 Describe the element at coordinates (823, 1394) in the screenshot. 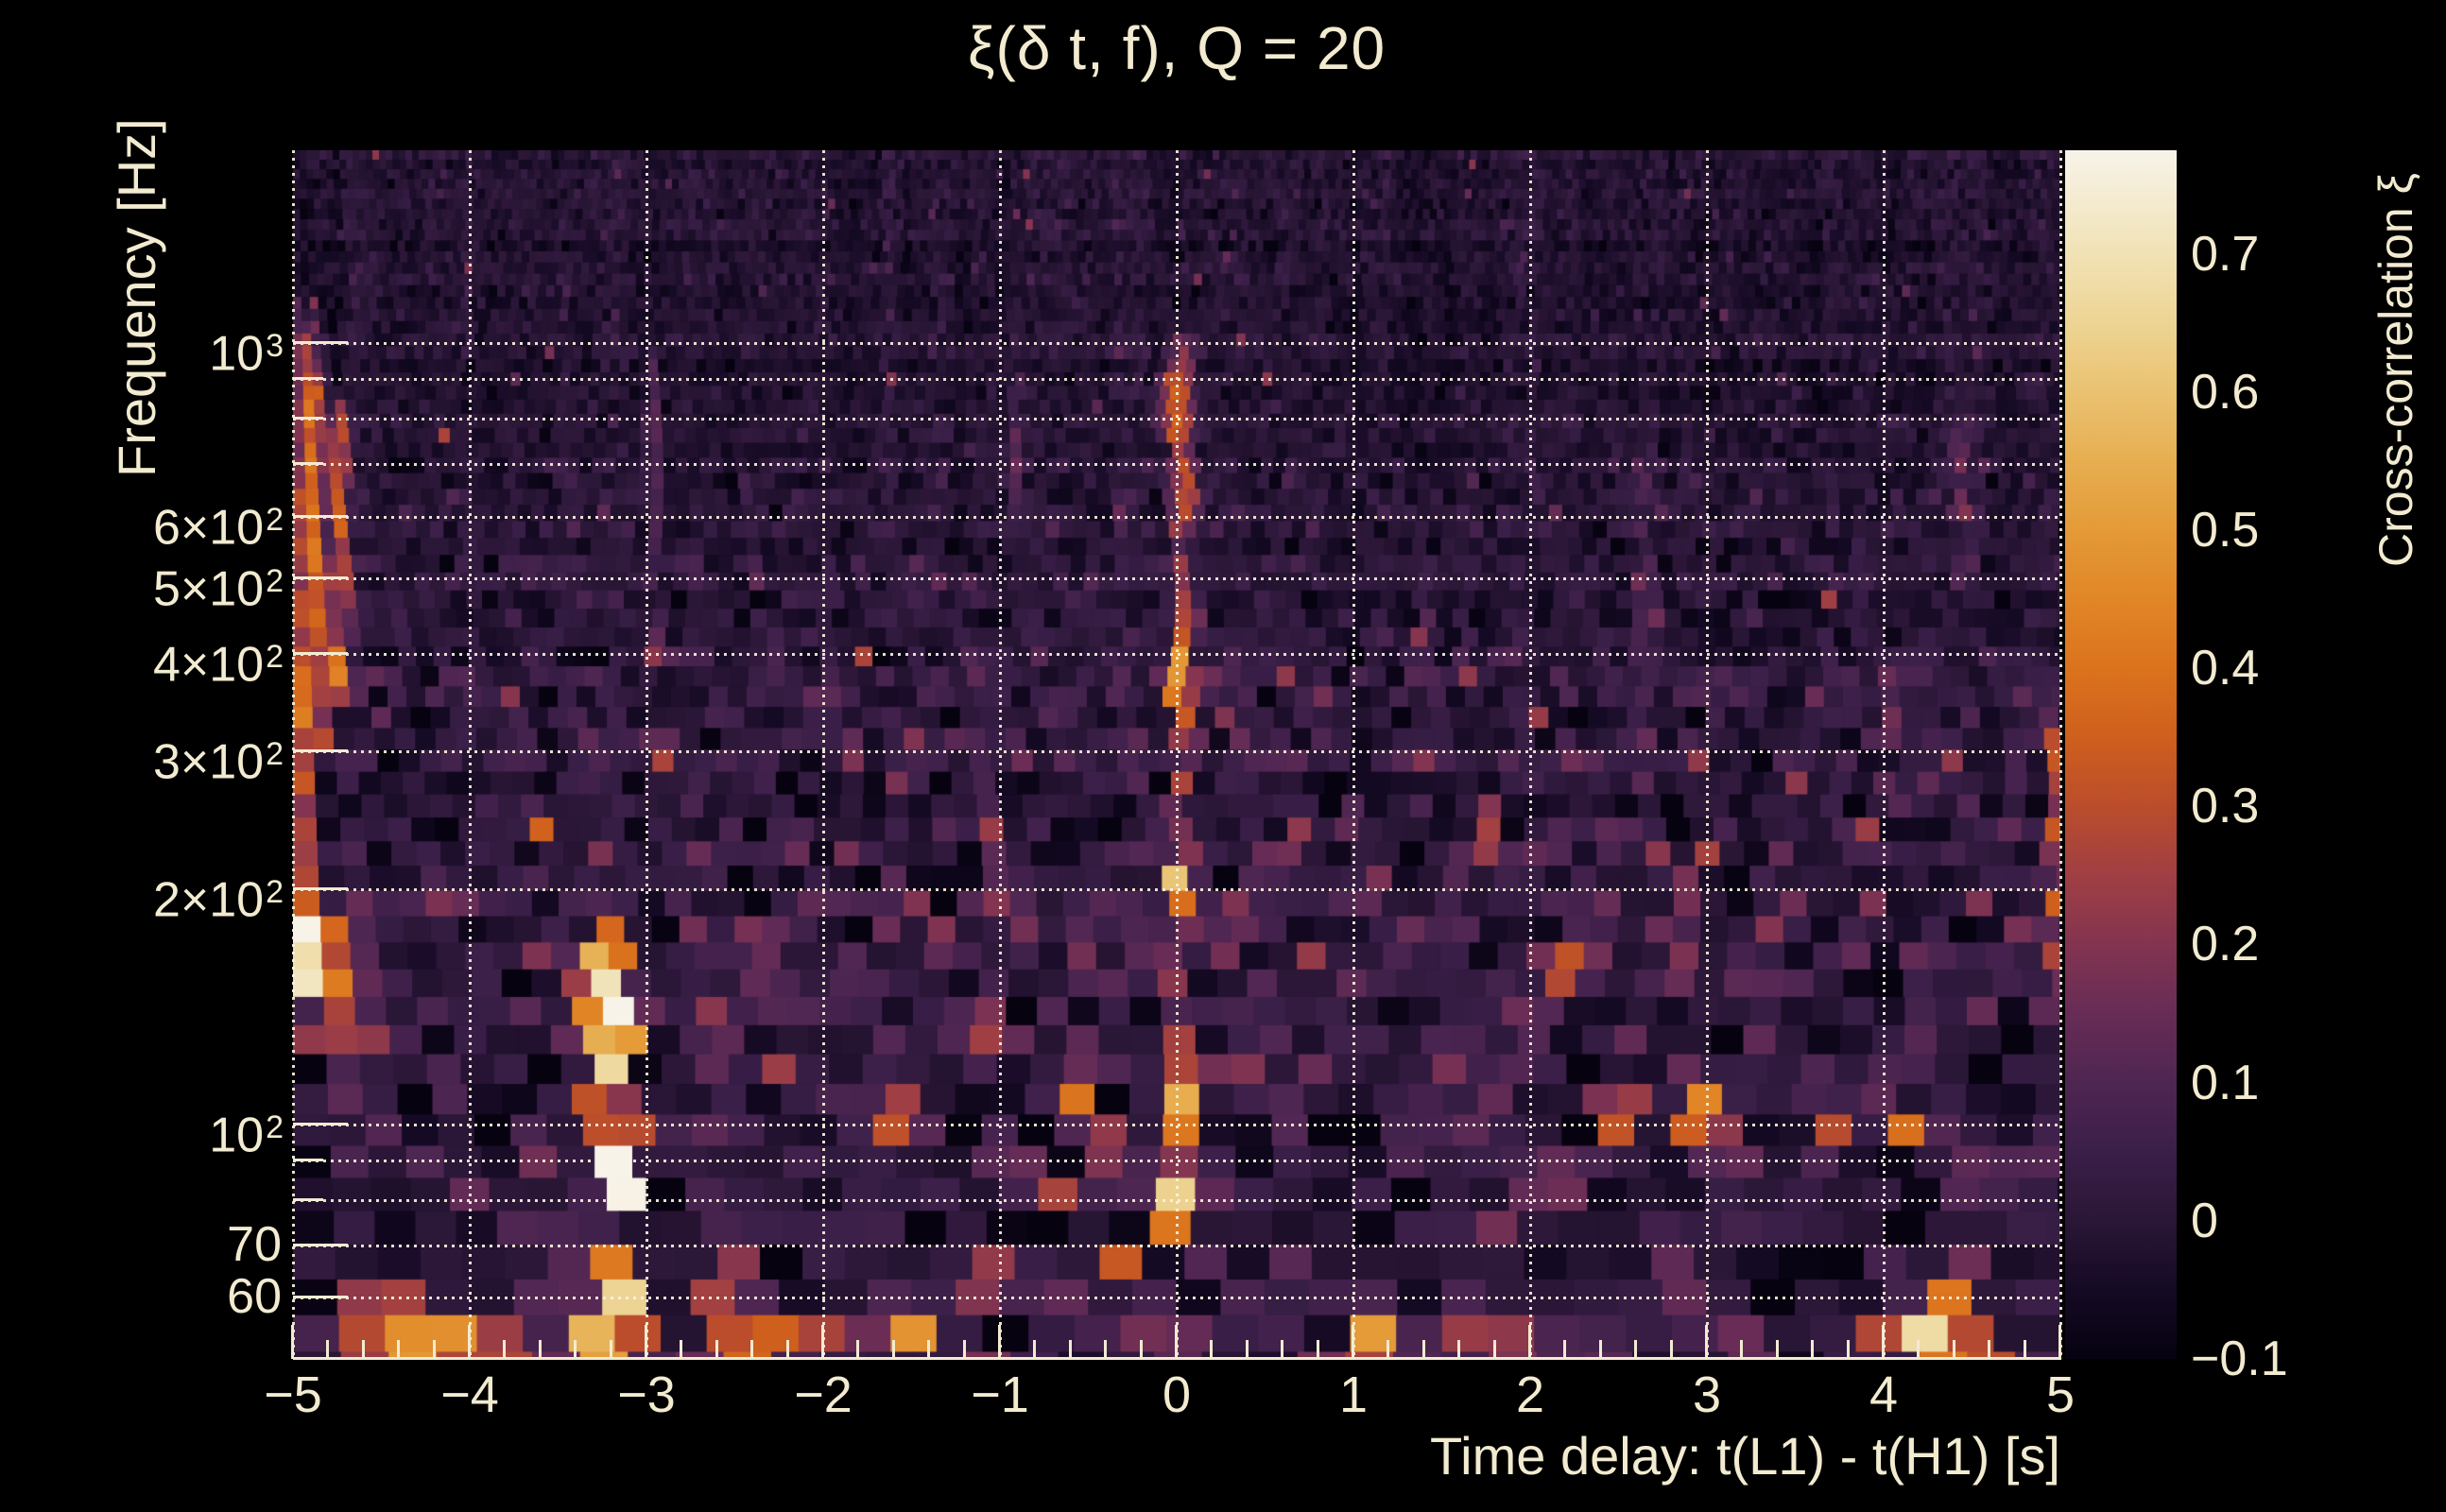

I see `x-tick-label: −2` at that location.